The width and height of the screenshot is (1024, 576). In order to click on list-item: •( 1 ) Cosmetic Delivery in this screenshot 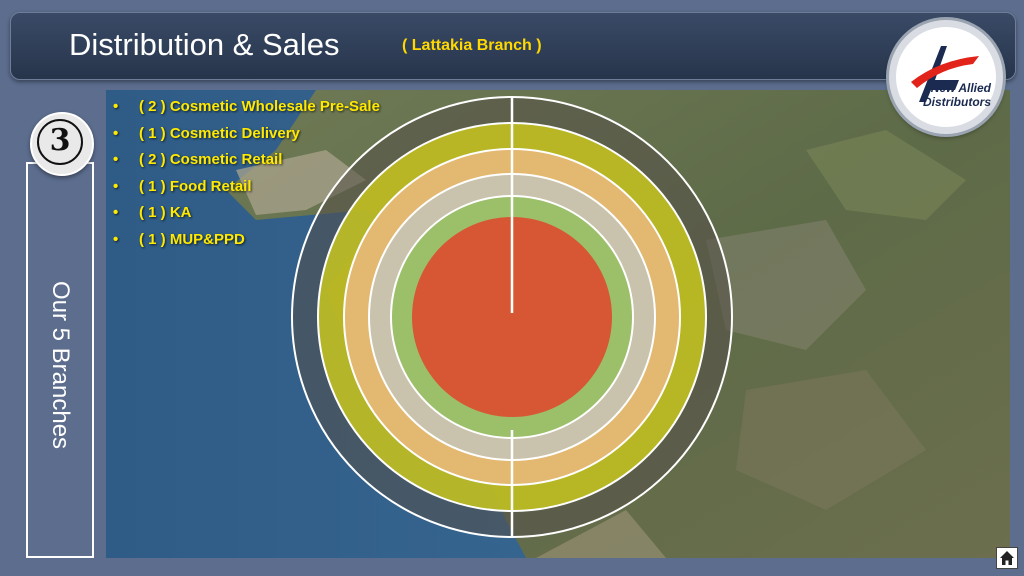, I will do `click(206, 133)`.